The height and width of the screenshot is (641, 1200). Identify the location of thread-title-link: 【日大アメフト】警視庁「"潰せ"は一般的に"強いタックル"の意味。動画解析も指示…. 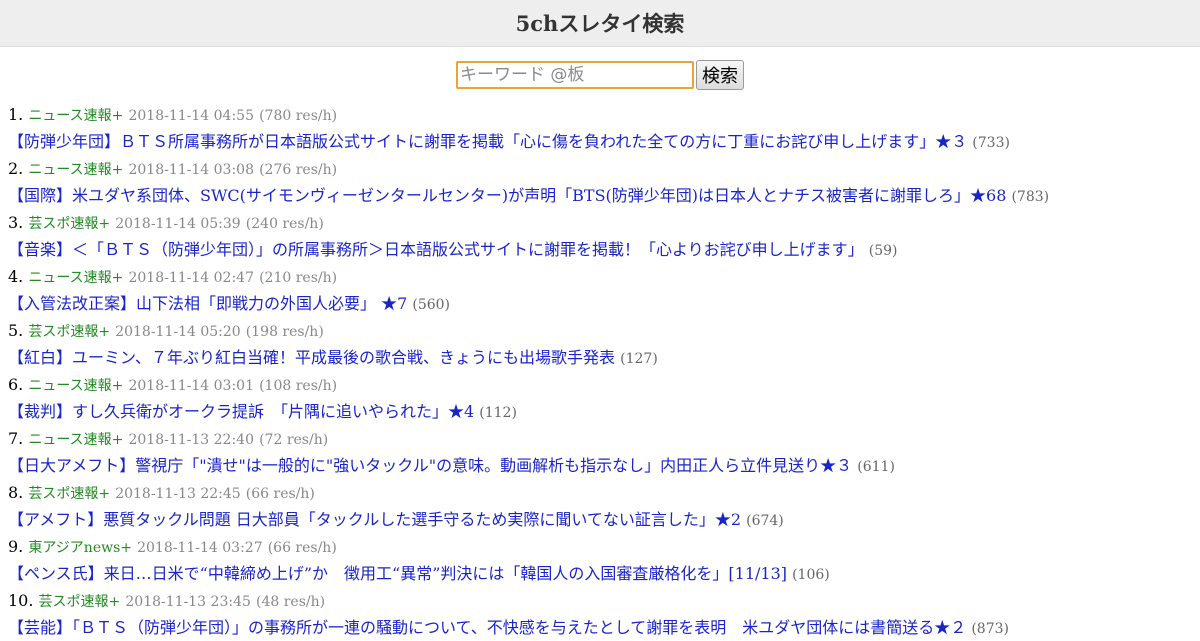
(430, 465).